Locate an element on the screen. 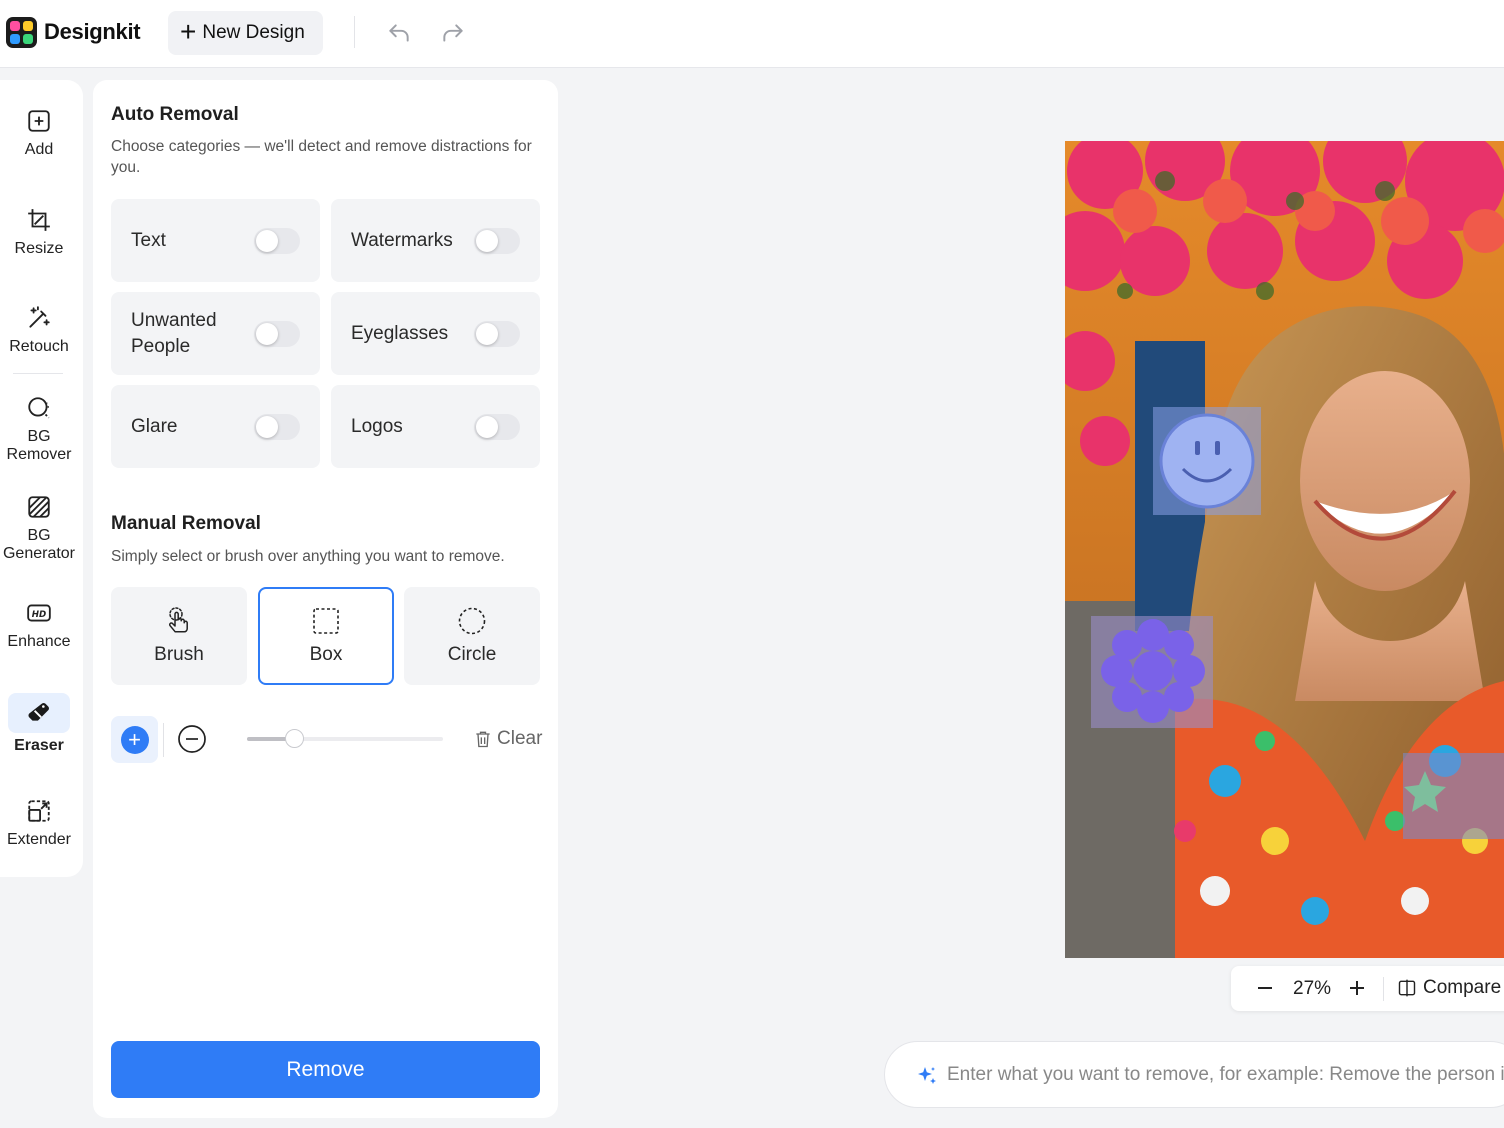 Image resolution: width=1504 pixels, height=1128 pixels. tool-label: Brush is located at coordinates (179, 654).